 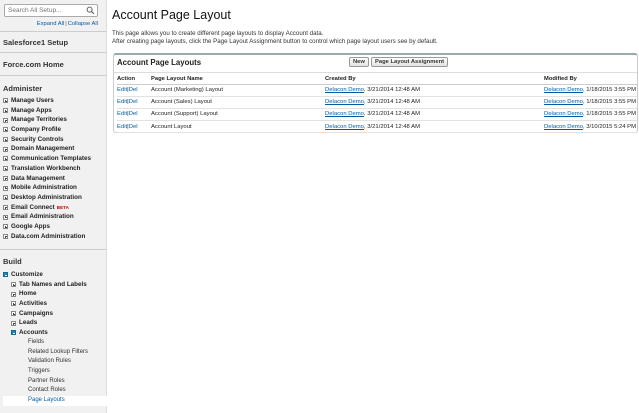 What do you see at coordinates (37, 139) in the screenshot?
I see `sidebar-item-label: Security Controls` at bounding box center [37, 139].